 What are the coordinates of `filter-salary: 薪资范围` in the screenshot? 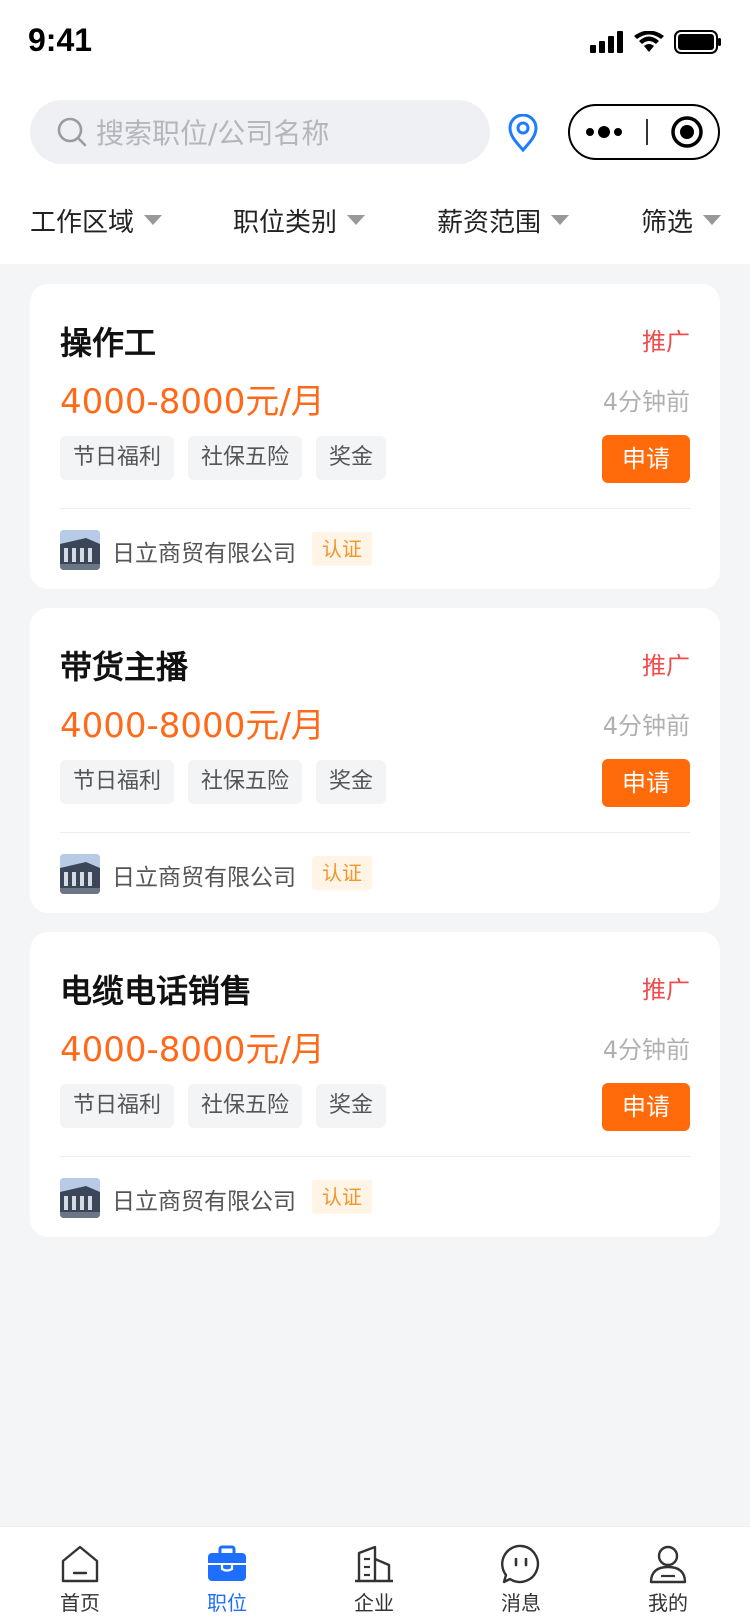 It's located at (503, 220).